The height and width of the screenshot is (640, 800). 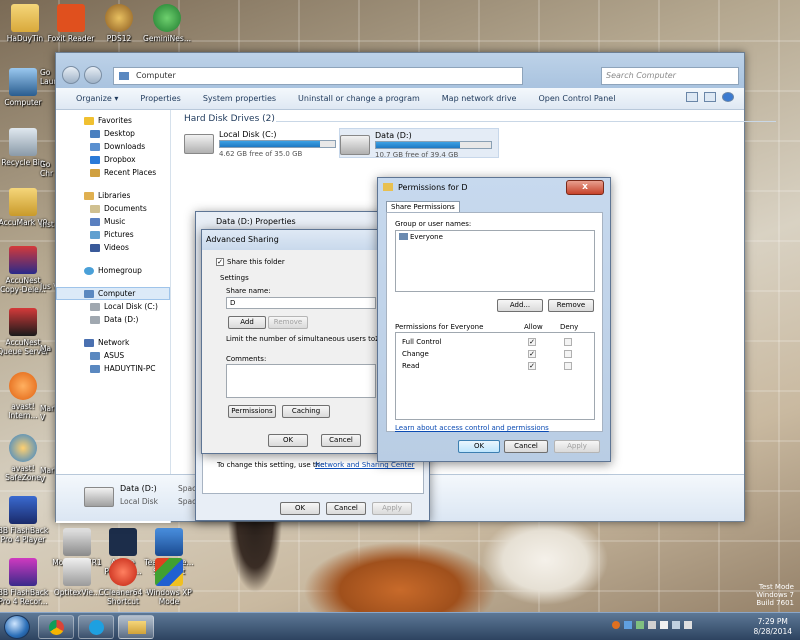 I want to click on start-button, so click(x=17, y=627).